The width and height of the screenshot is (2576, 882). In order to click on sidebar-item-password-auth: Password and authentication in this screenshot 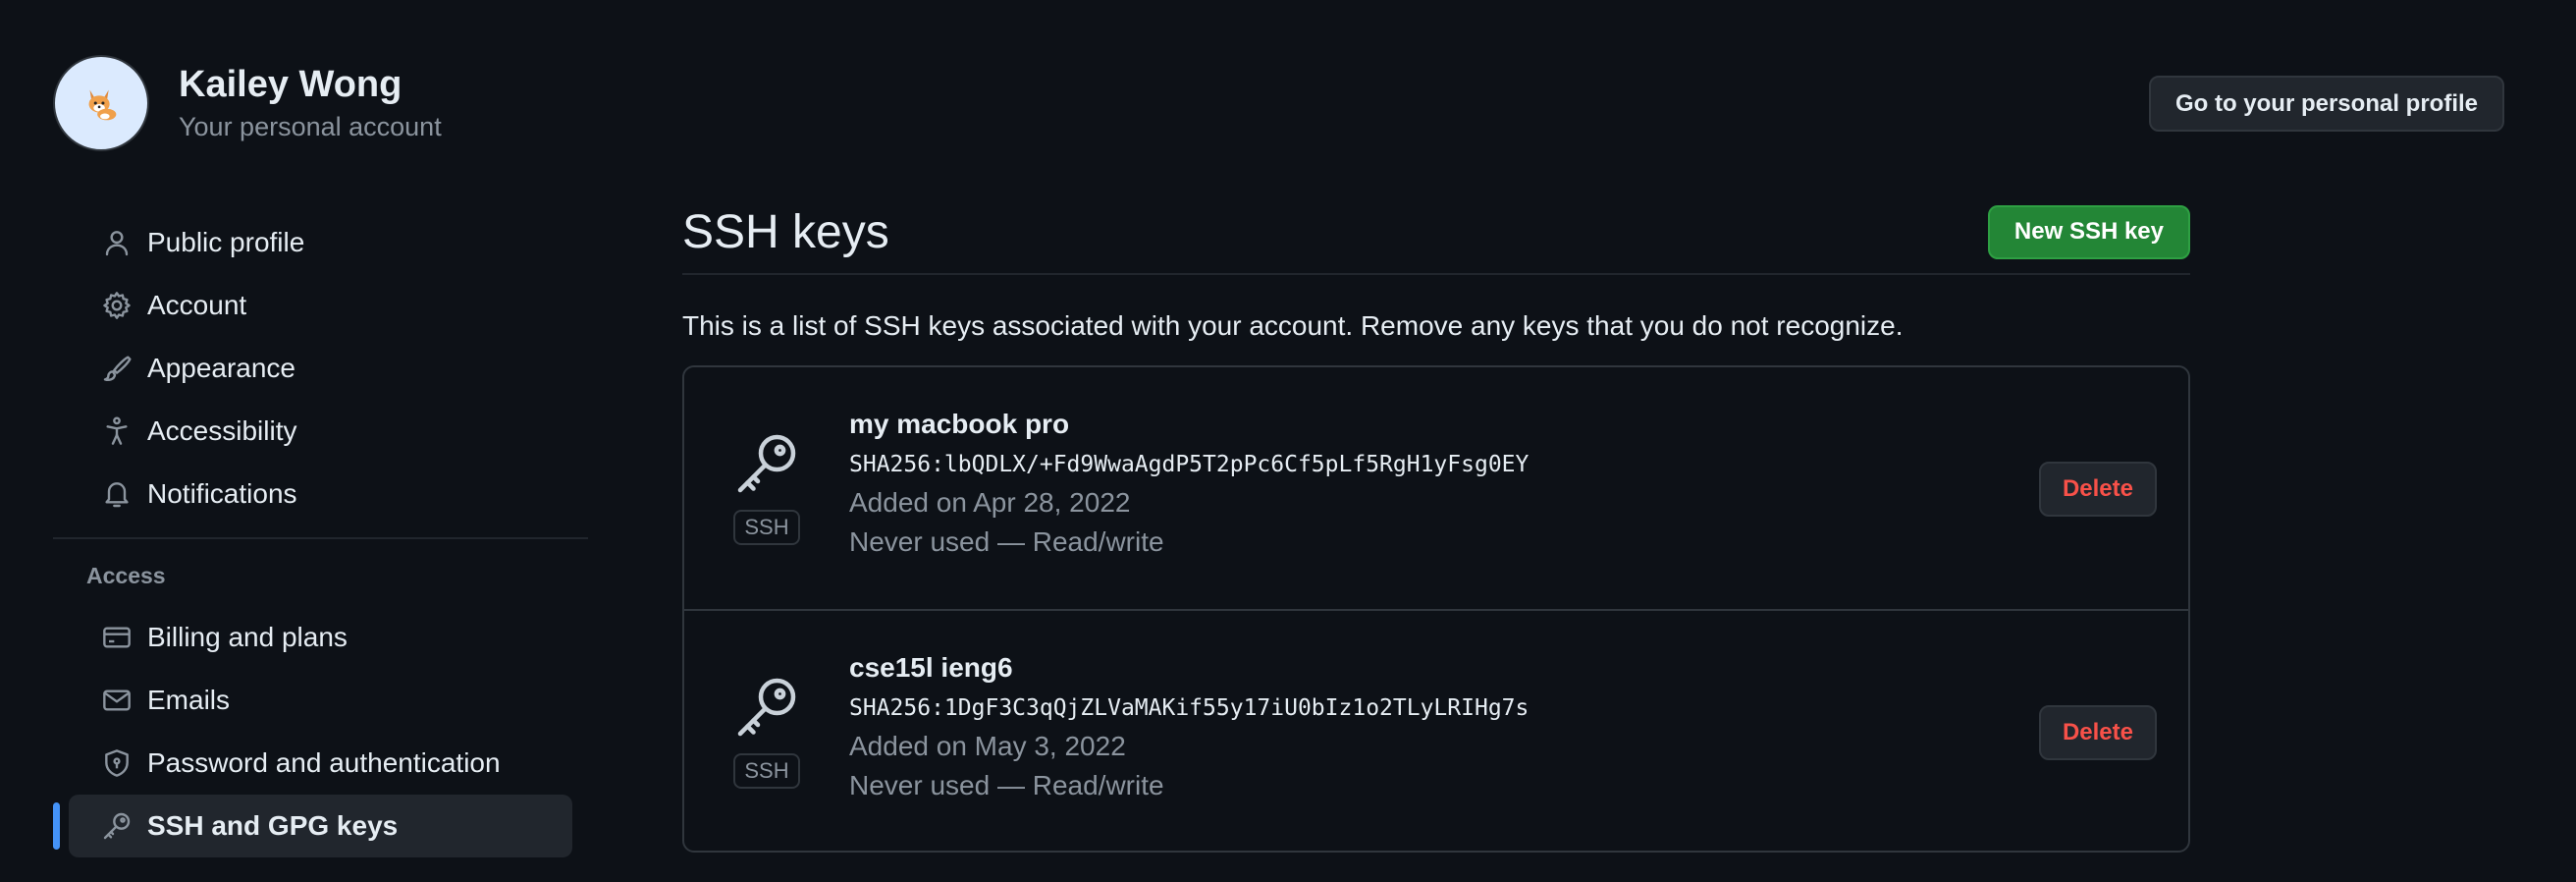, I will do `click(320, 763)`.